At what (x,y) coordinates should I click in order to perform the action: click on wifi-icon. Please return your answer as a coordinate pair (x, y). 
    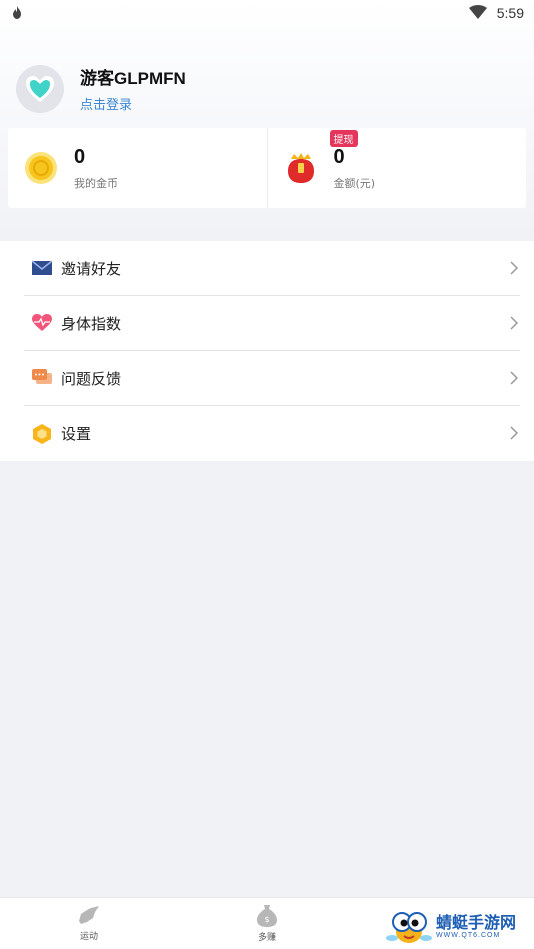
    Looking at the image, I should click on (477, 13).